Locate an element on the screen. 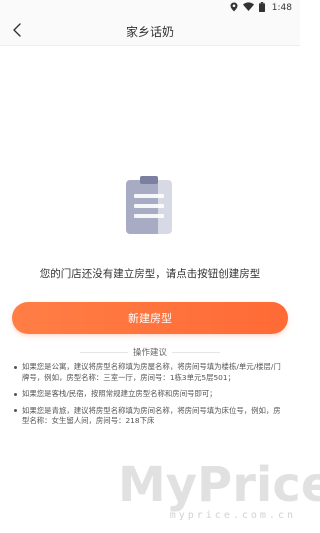 The width and height of the screenshot is (320, 533). status-time: 1:48 is located at coordinates (281, 8).